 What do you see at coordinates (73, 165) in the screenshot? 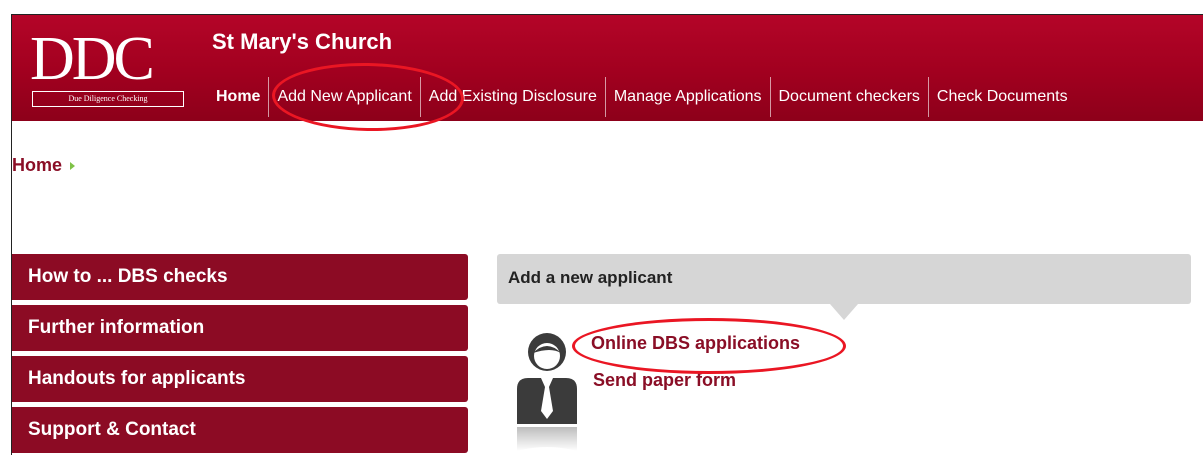
I see `breadcrumb-arrow-icon` at bounding box center [73, 165].